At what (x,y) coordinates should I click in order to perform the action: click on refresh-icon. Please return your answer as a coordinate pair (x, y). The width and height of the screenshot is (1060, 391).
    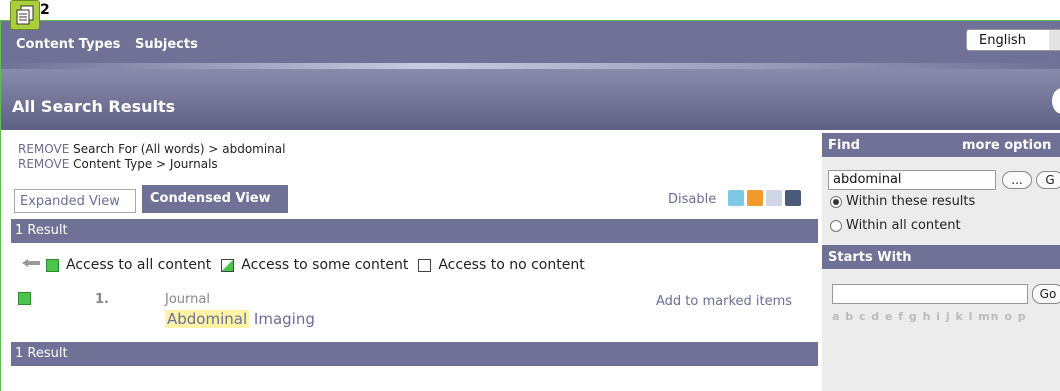
    Looking at the image, I should click on (736, 198).